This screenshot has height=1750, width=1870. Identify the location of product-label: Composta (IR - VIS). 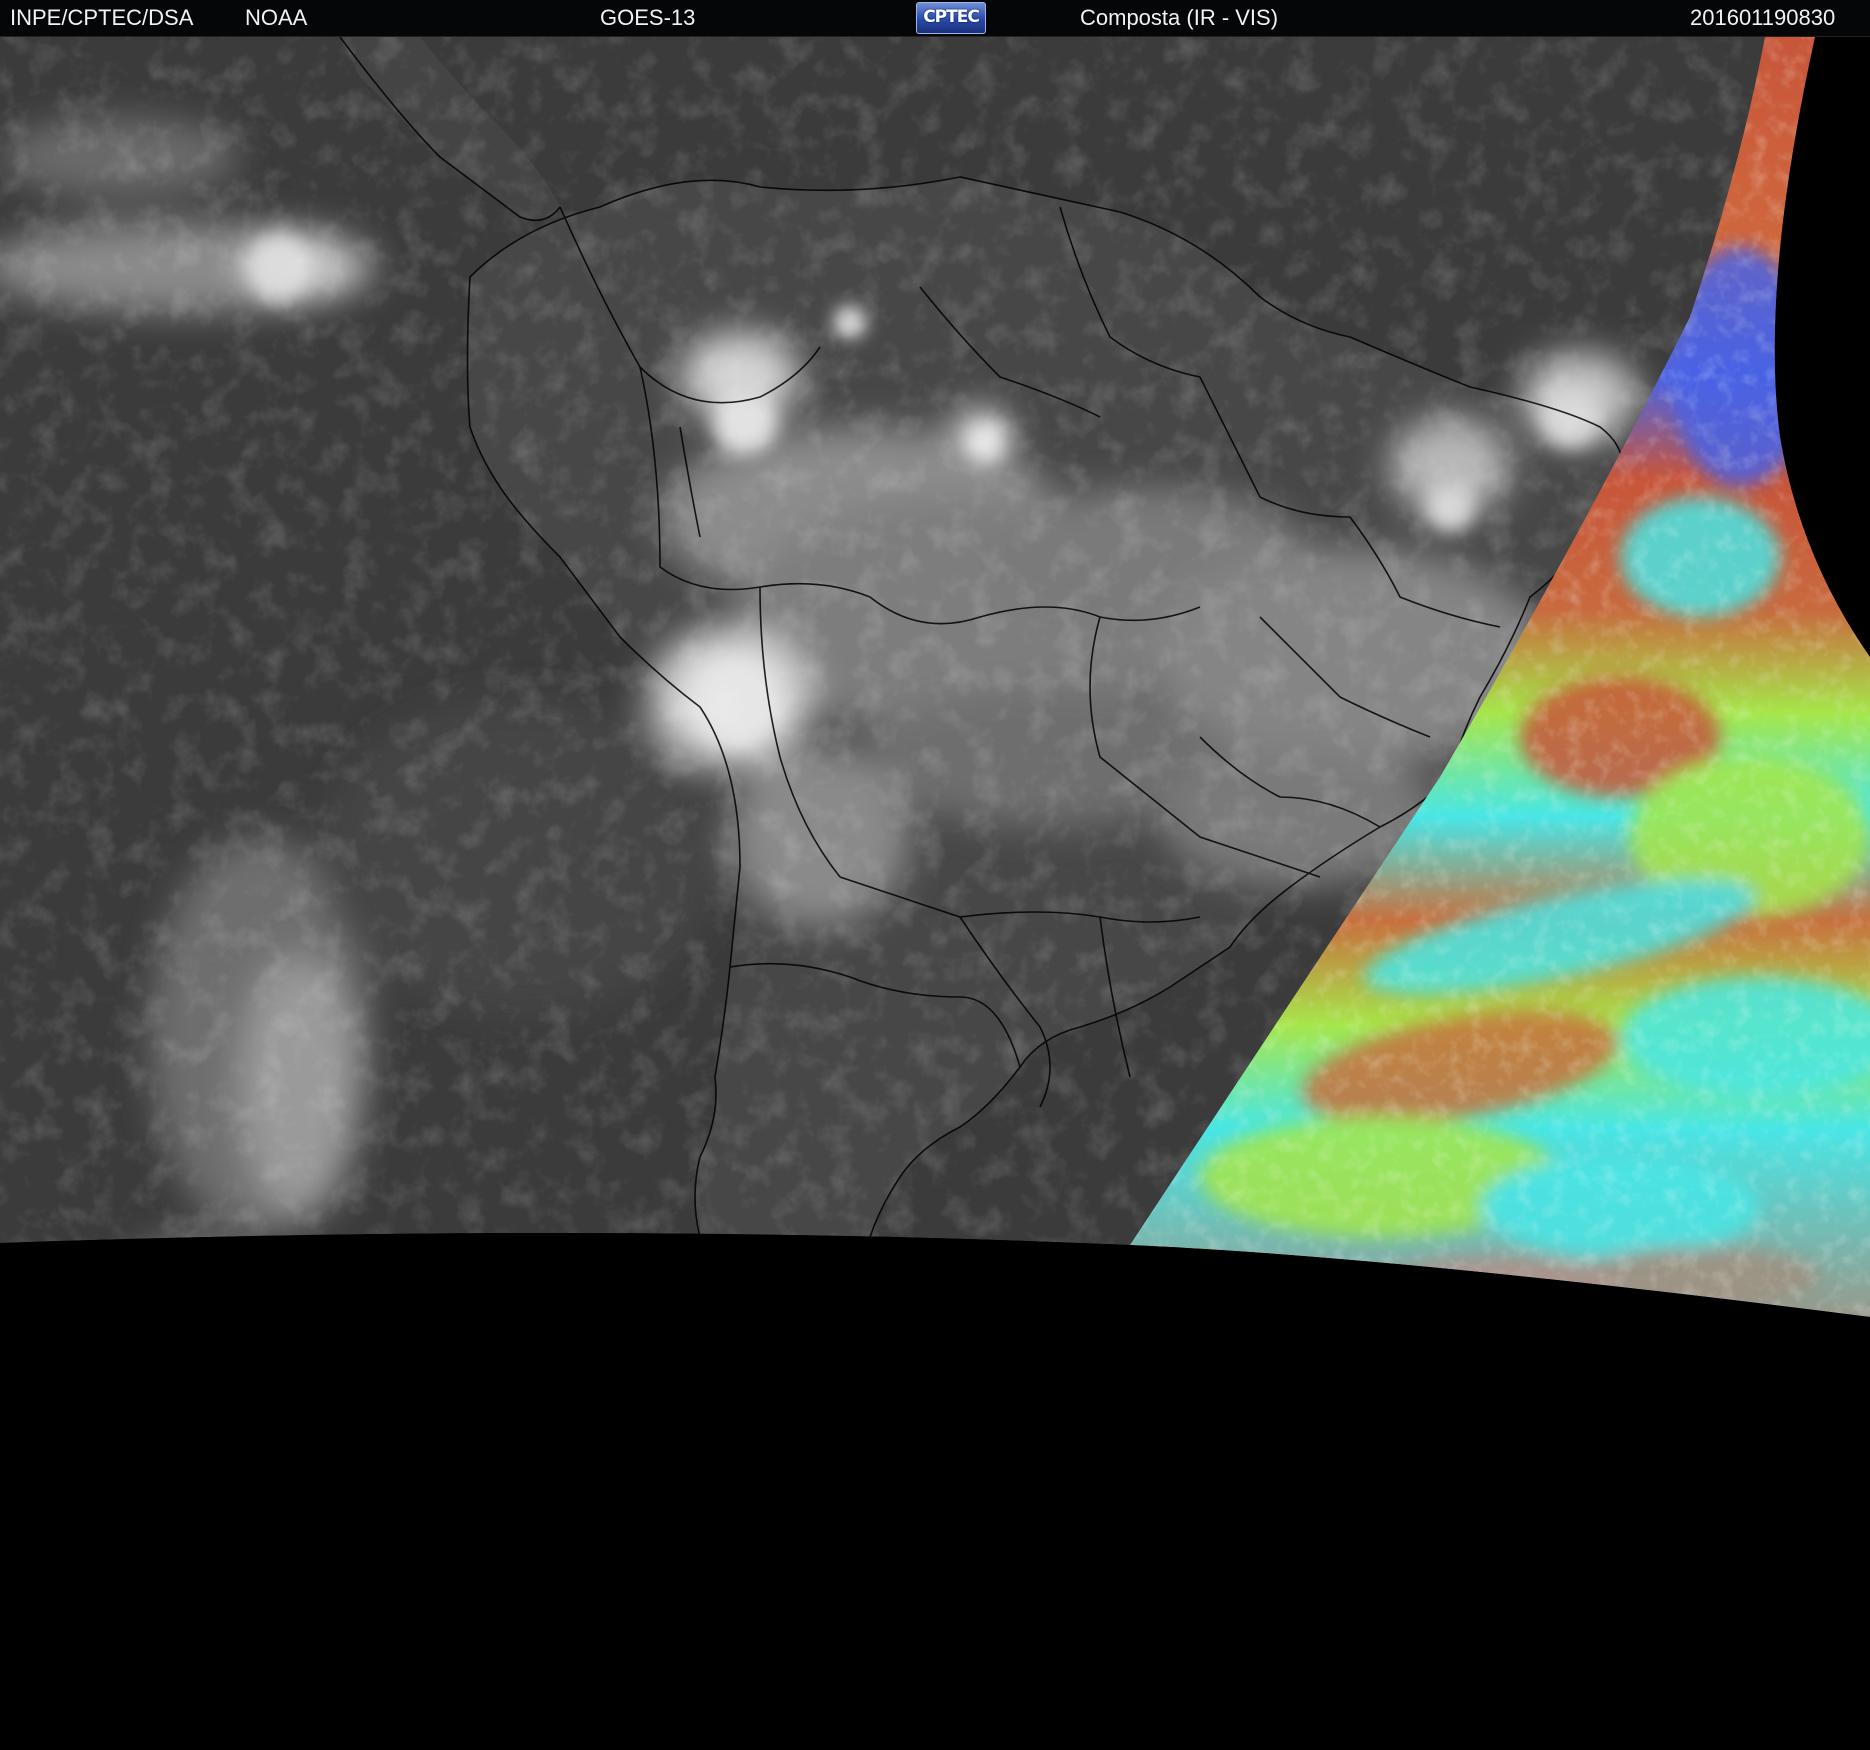
(1179, 17).